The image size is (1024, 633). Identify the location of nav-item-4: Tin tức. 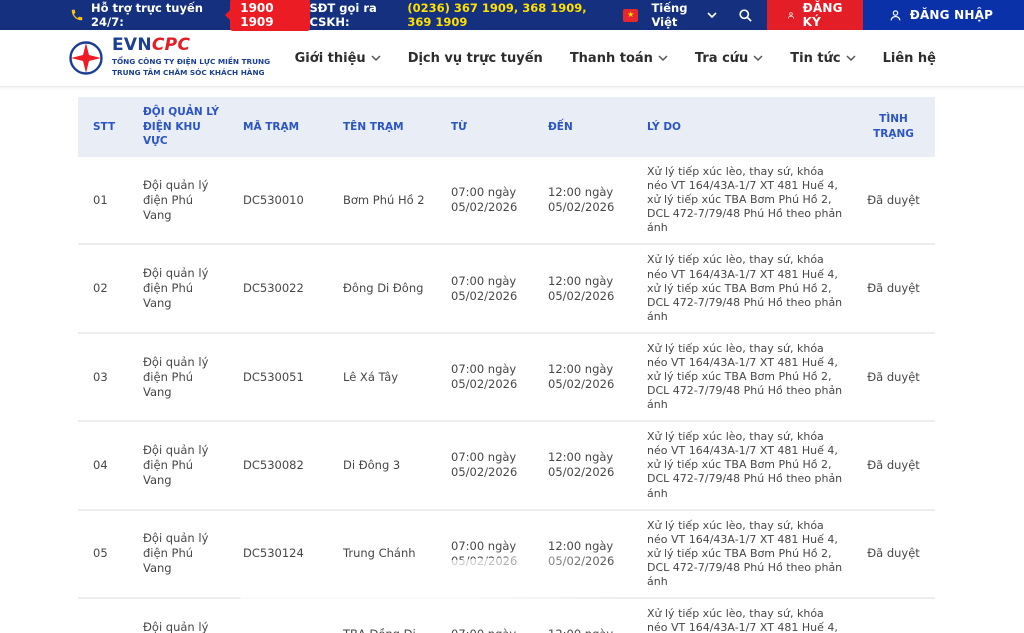
(823, 58).